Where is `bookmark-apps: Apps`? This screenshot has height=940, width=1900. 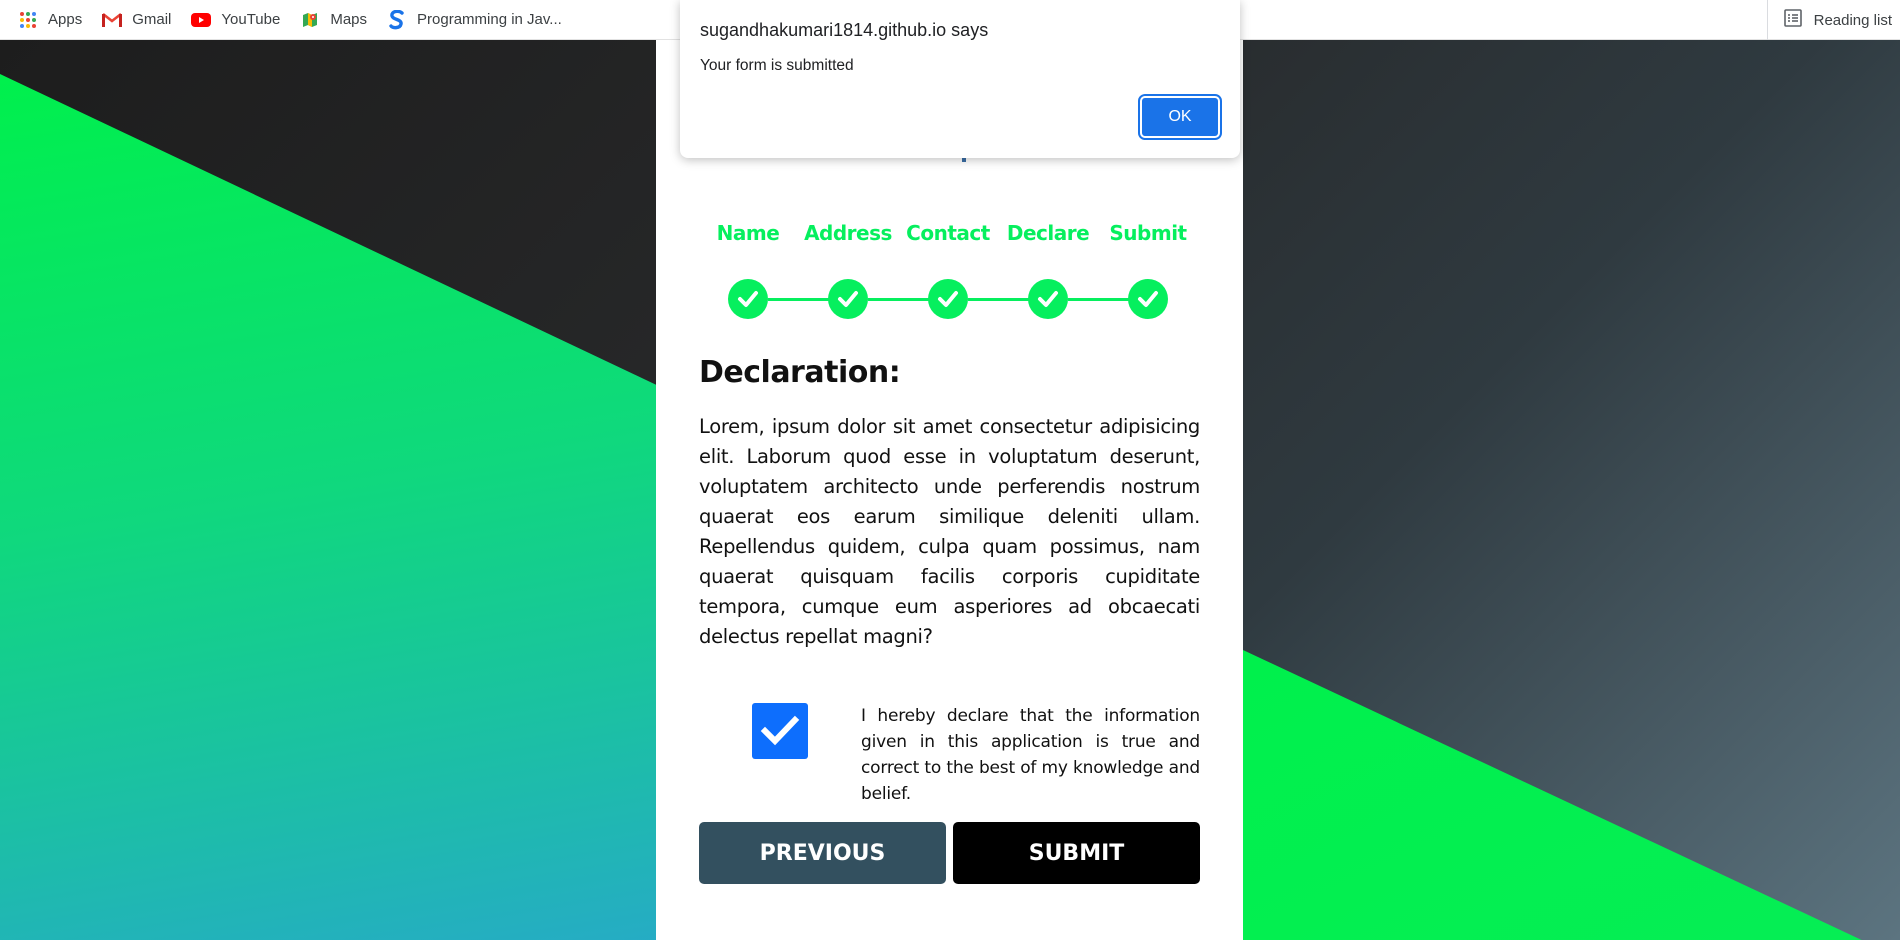 bookmark-apps: Apps is located at coordinates (46, 19).